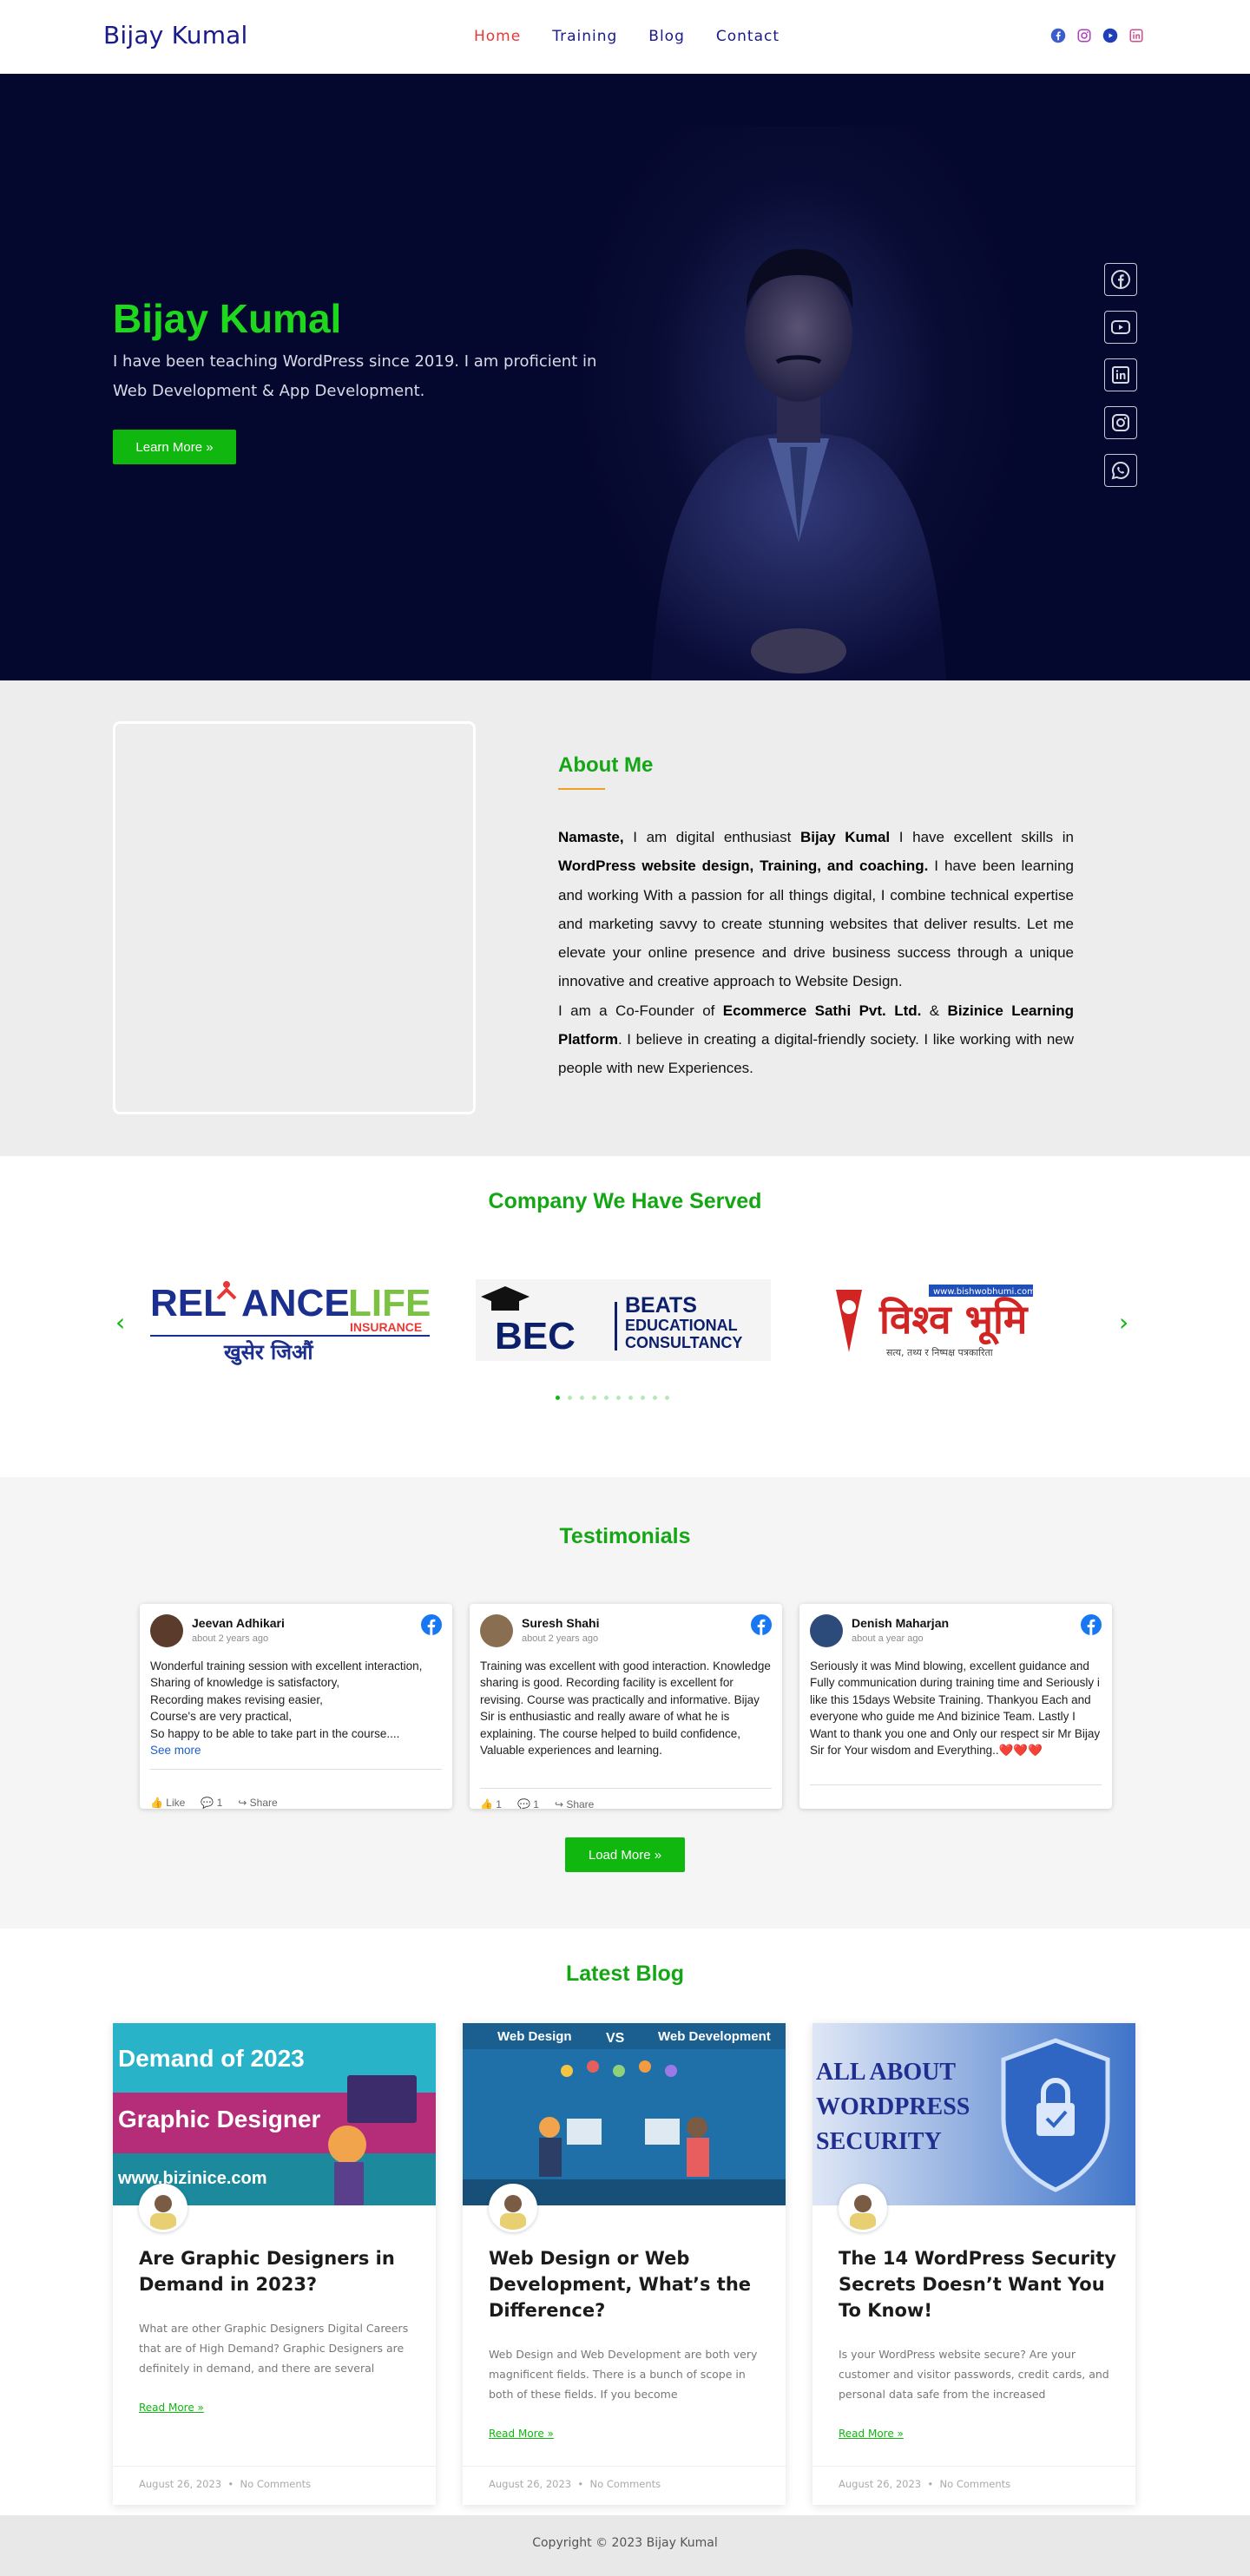 The height and width of the screenshot is (2576, 1250). What do you see at coordinates (612, 1398) in the screenshot?
I see `carousel-dots` at bounding box center [612, 1398].